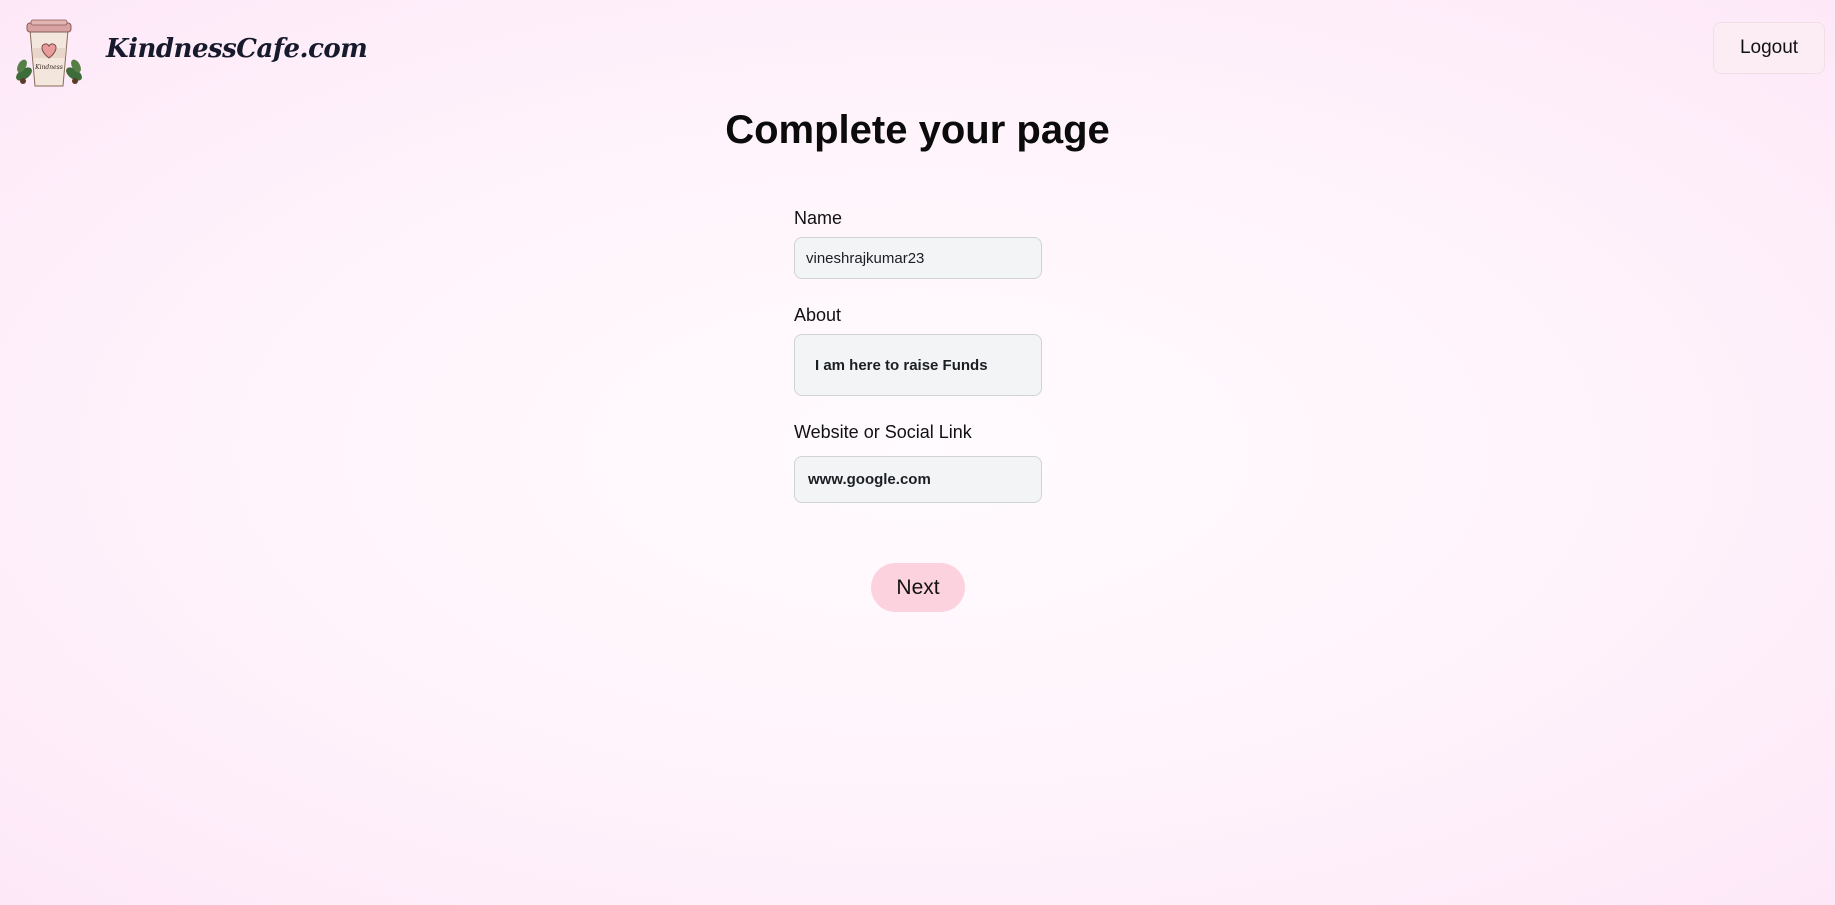 The height and width of the screenshot is (905, 1835). I want to click on next-button: Next, so click(918, 587).